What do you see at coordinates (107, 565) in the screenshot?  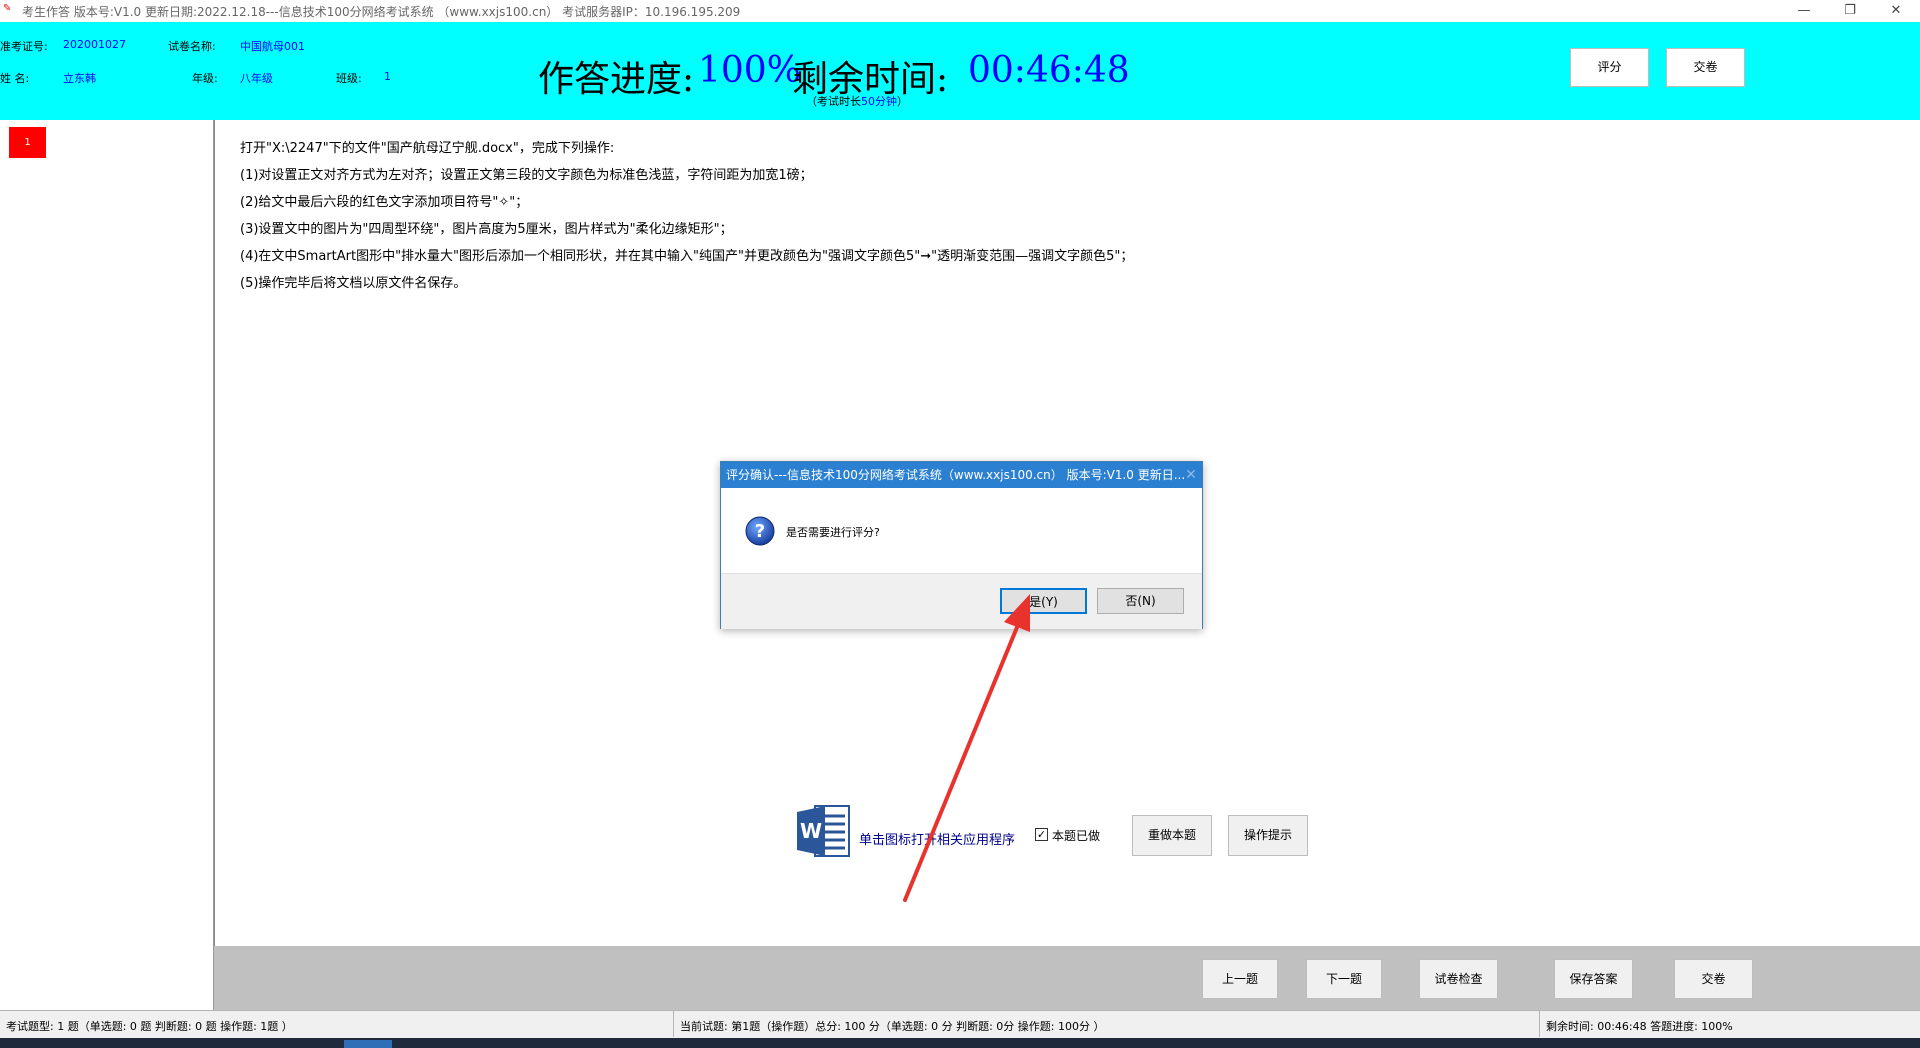 I see `question-list-sidebar` at bounding box center [107, 565].